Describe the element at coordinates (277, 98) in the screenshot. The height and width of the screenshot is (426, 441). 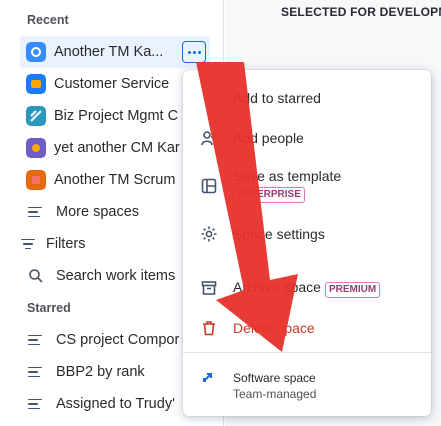
I see `menu-item-label: Add to starred` at that location.